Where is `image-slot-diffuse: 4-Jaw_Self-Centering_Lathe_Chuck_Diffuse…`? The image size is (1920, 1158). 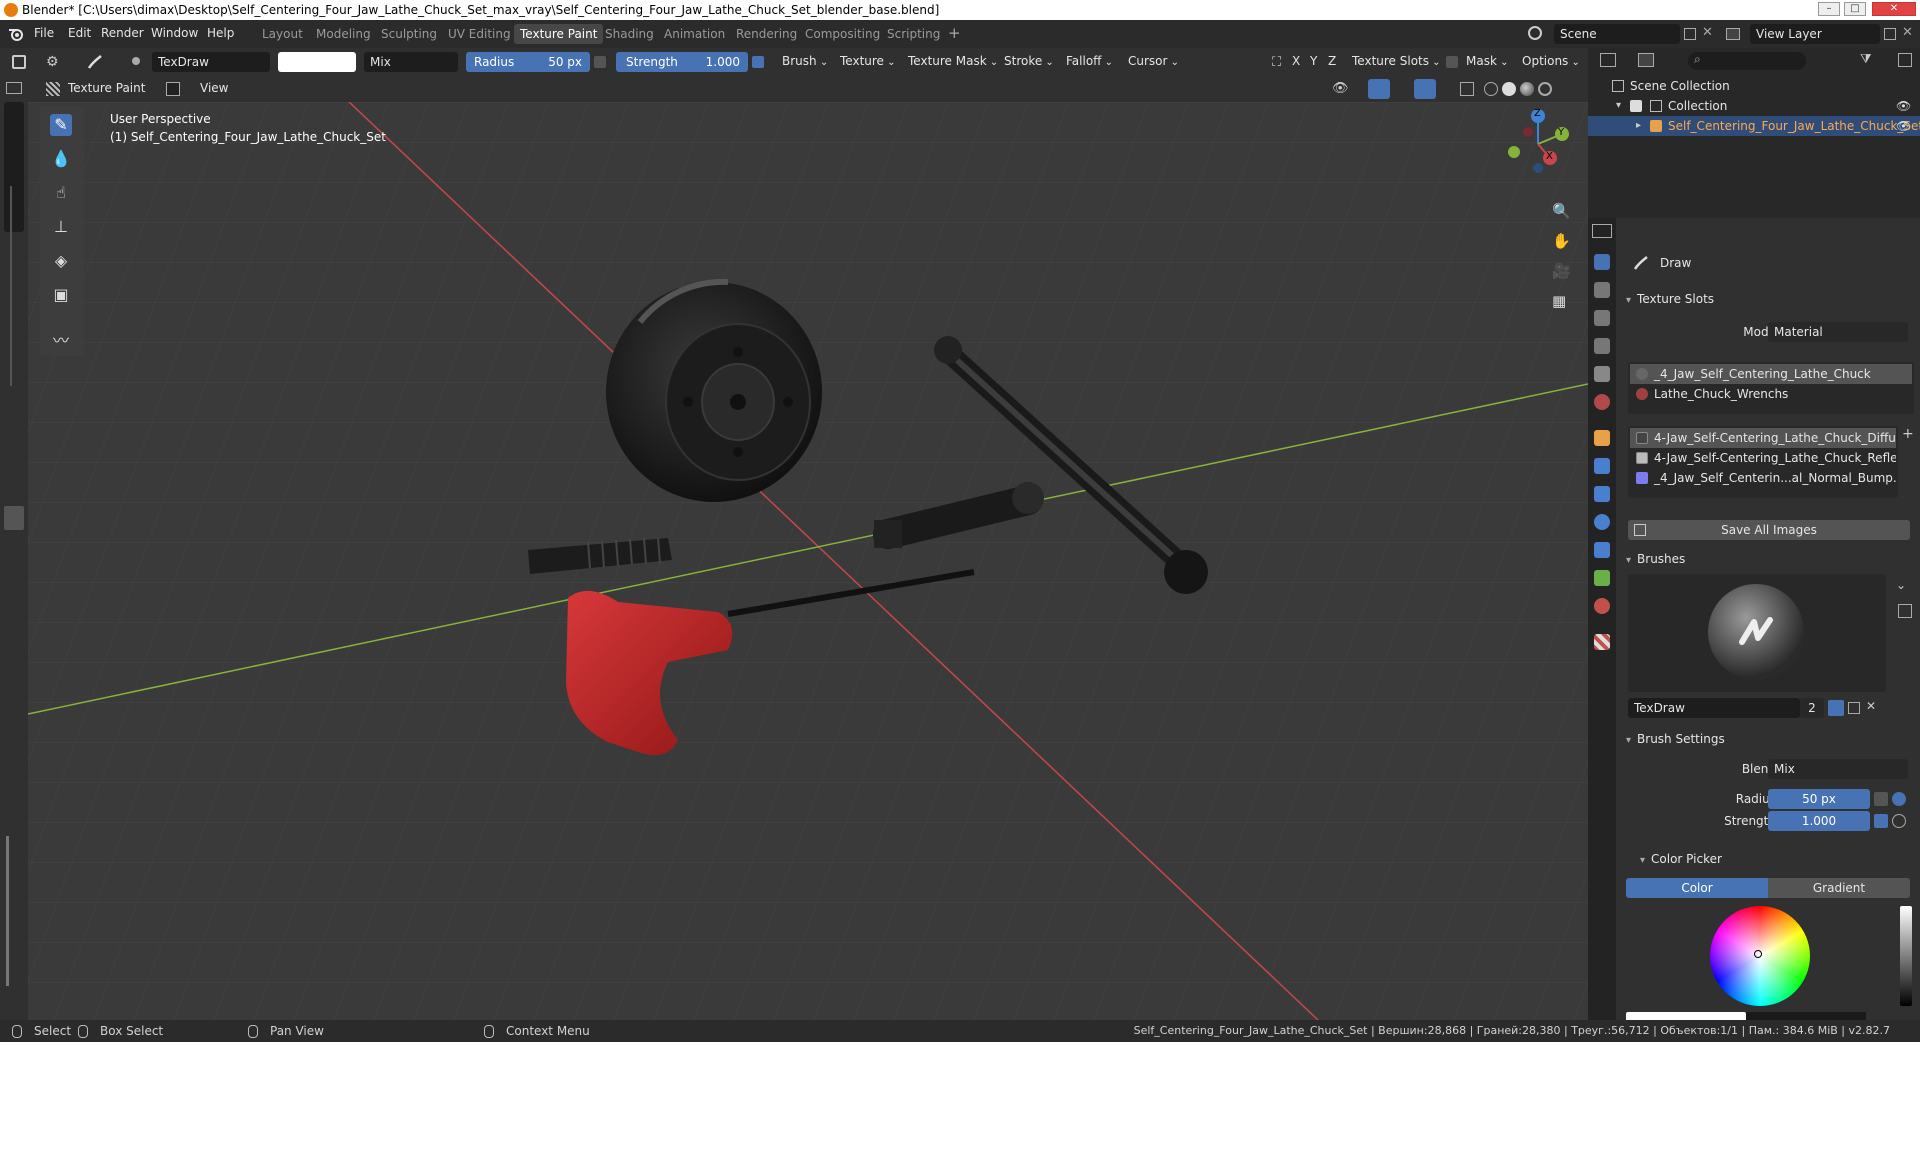
image-slot-diffuse: 4-Jaw_Self-Centering_Lathe_Chuck_Diffuse… is located at coordinates (1763, 438).